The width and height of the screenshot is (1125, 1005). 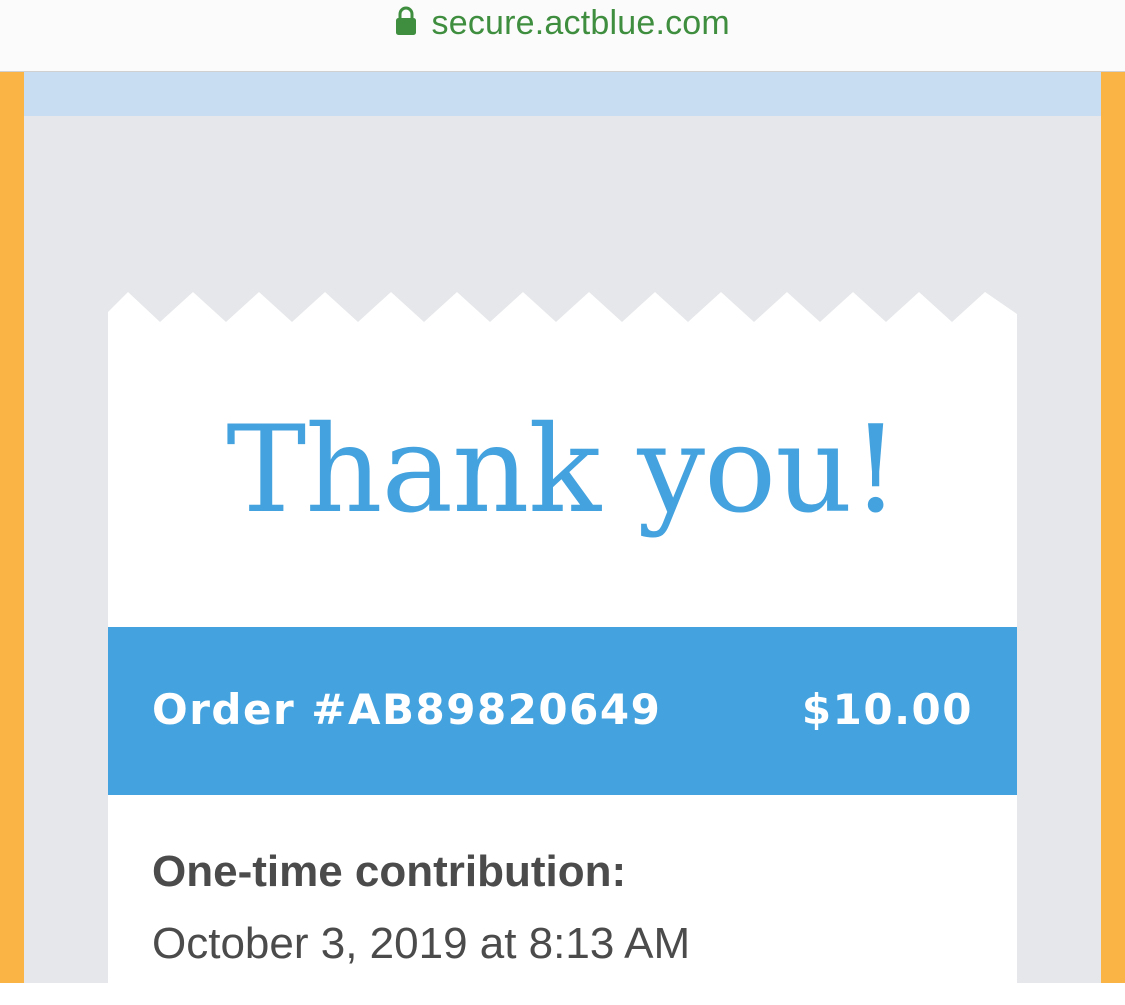 I want to click on contribution-date: October 3, 2019 at 8:13 AM, so click(x=421, y=943).